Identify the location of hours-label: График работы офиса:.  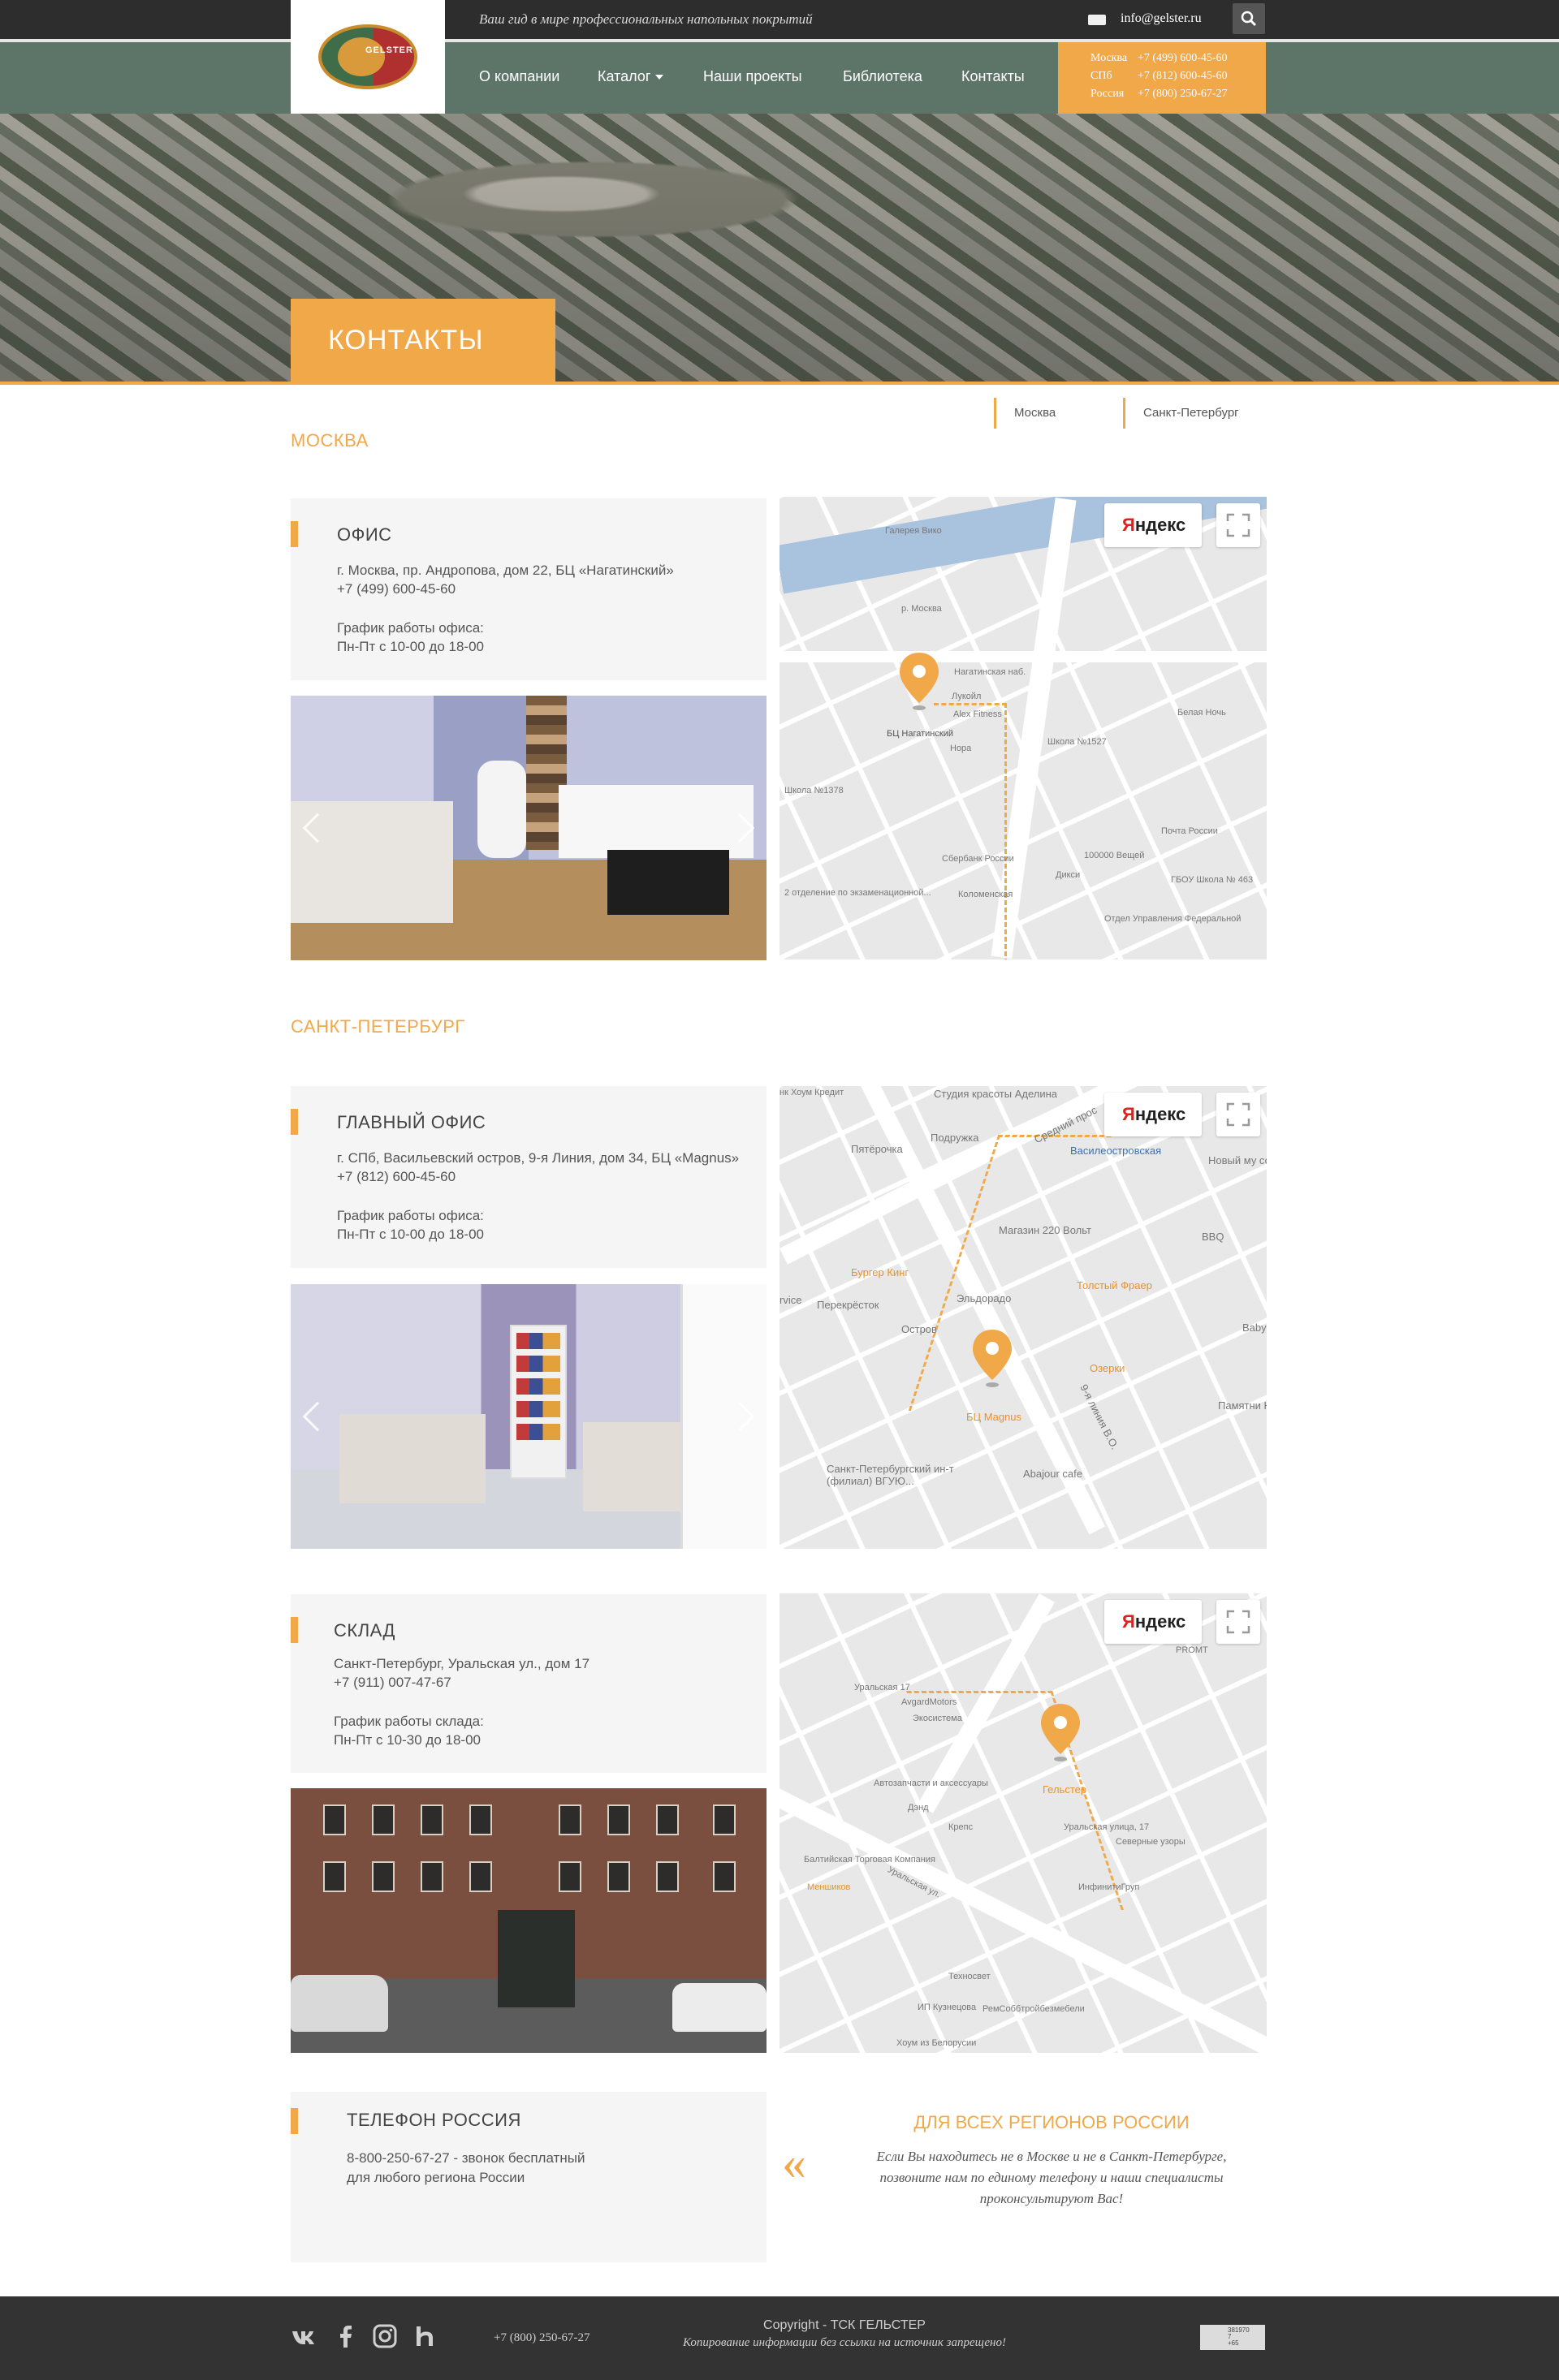
(410, 628).